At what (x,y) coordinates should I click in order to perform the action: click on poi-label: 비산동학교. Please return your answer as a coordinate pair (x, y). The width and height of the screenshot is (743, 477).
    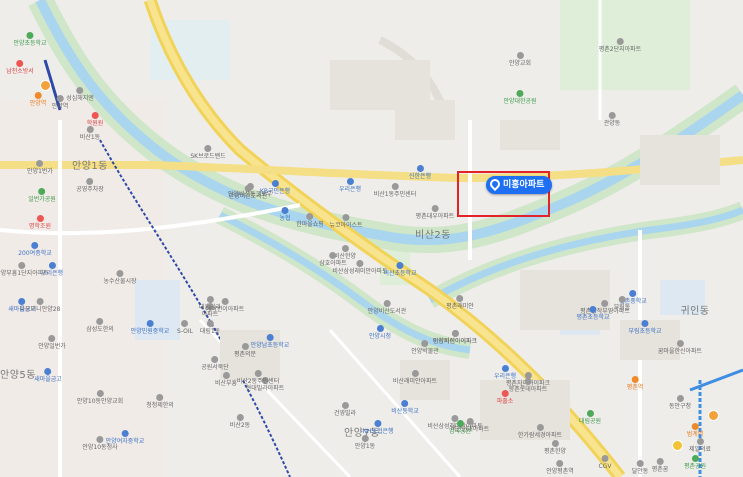
    Looking at the image, I should click on (405, 407).